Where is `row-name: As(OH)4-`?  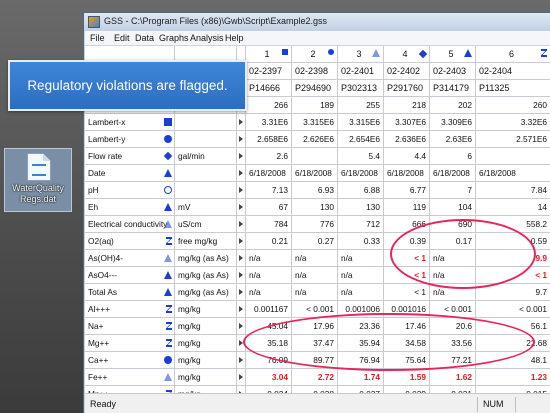
row-name: As(OH)4- is located at coordinates (130, 258).